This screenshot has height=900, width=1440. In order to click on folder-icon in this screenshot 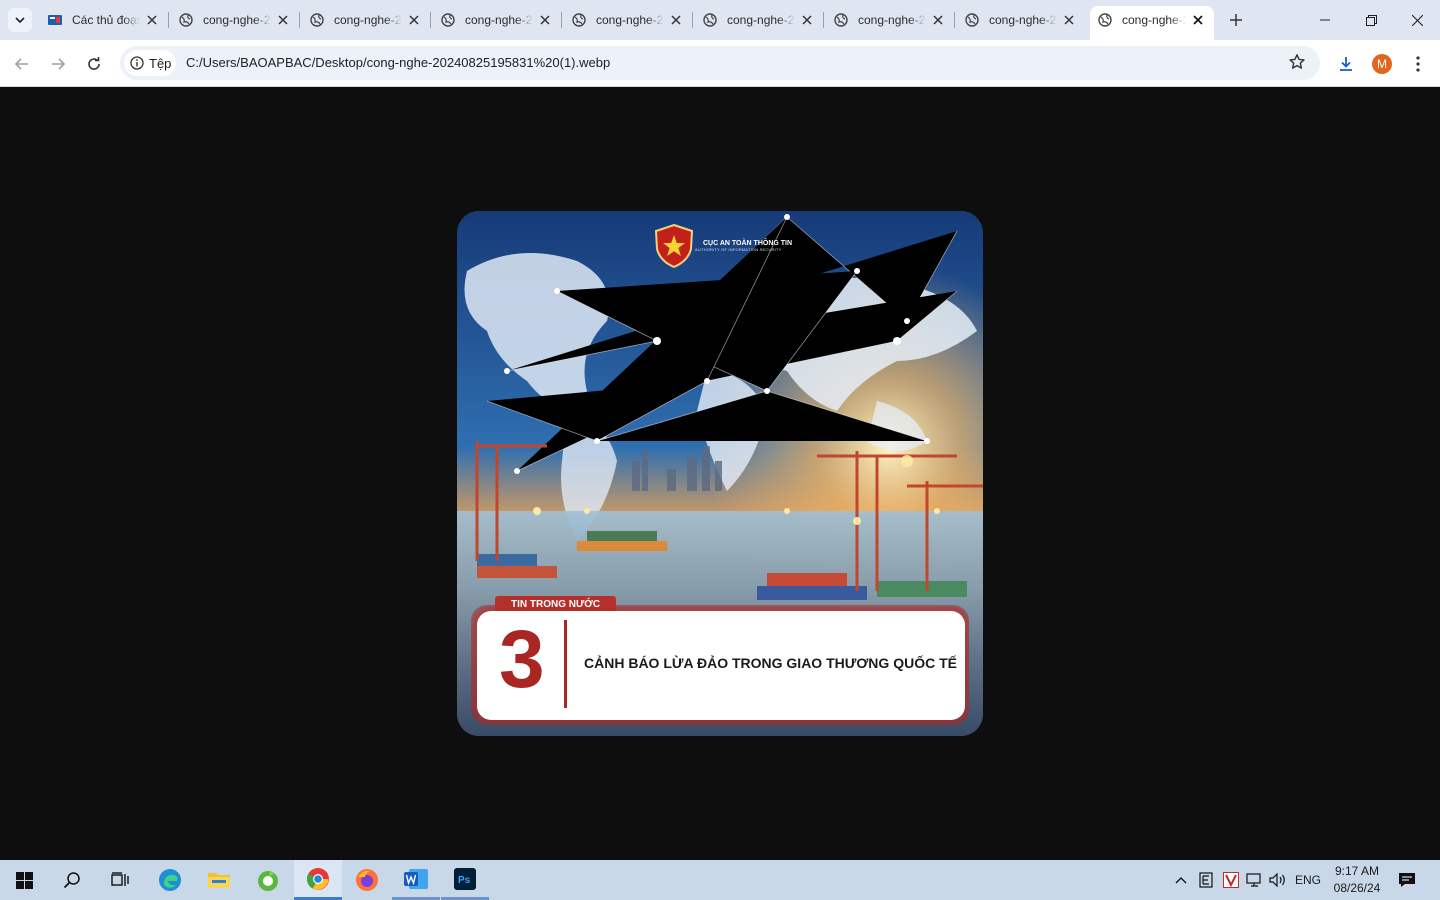, I will do `click(219, 880)`.